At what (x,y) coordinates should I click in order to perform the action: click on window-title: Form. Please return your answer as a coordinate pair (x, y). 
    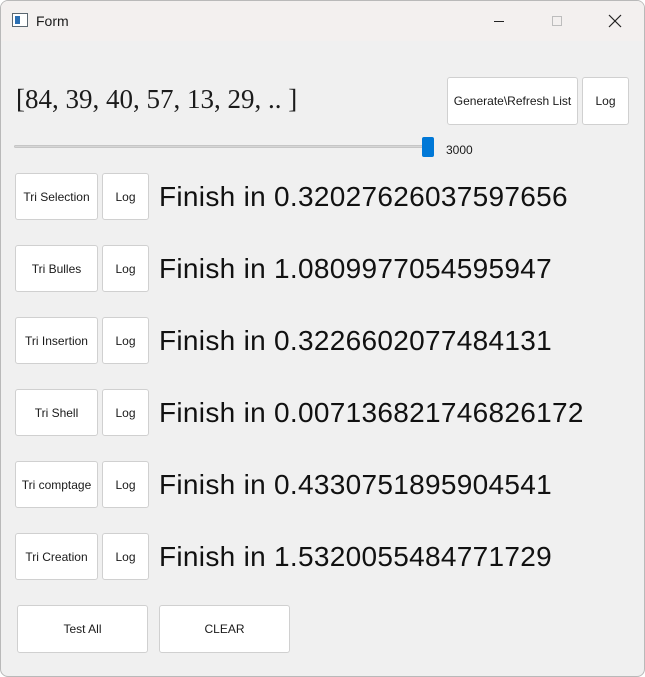
    Looking at the image, I should click on (52, 21).